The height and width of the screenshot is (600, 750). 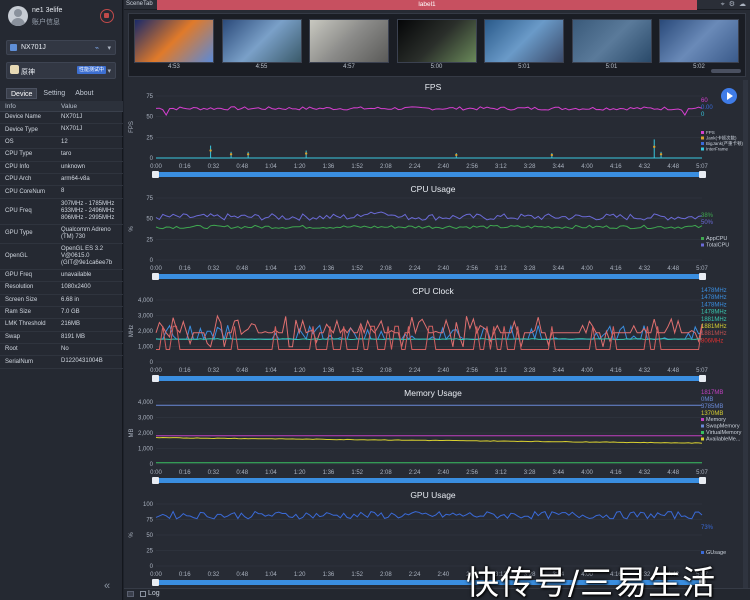 I want to click on x-tick-label: 4:00, so click(x=587, y=269).